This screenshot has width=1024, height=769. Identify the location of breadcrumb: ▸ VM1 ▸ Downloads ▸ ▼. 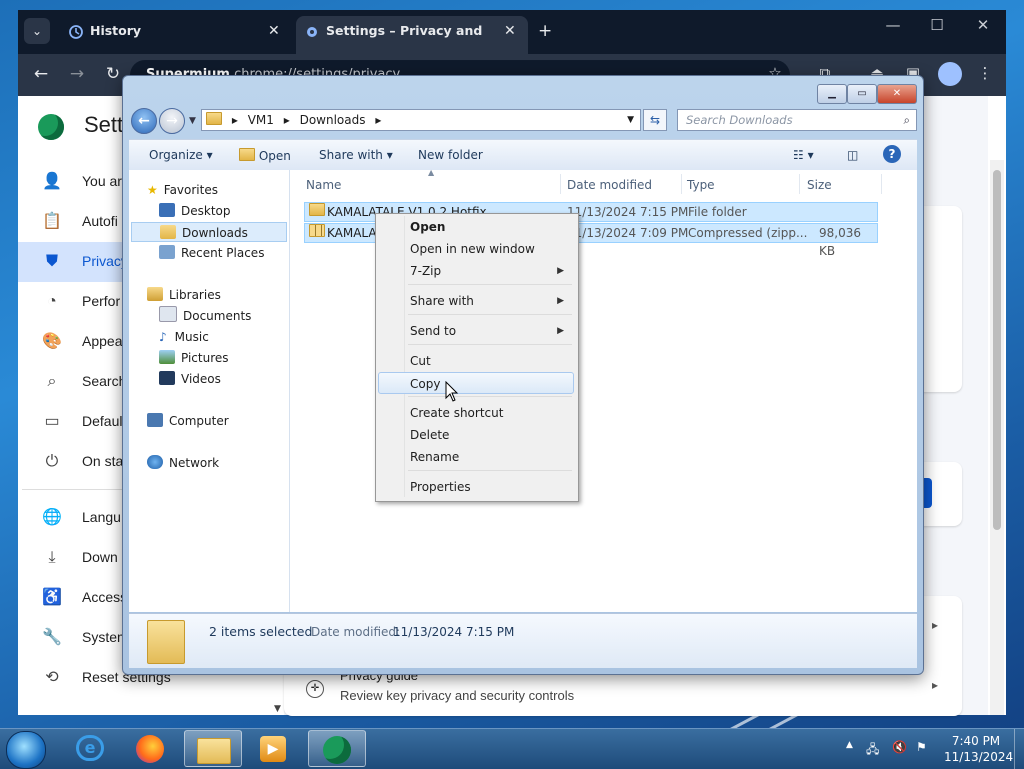
(421, 120).